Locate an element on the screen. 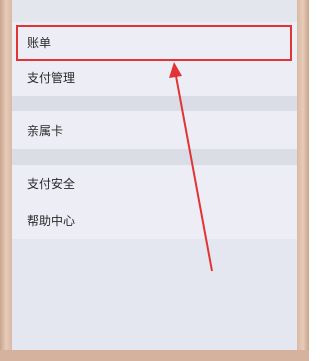  bottom-bezel is located at coordinates (154, 355).